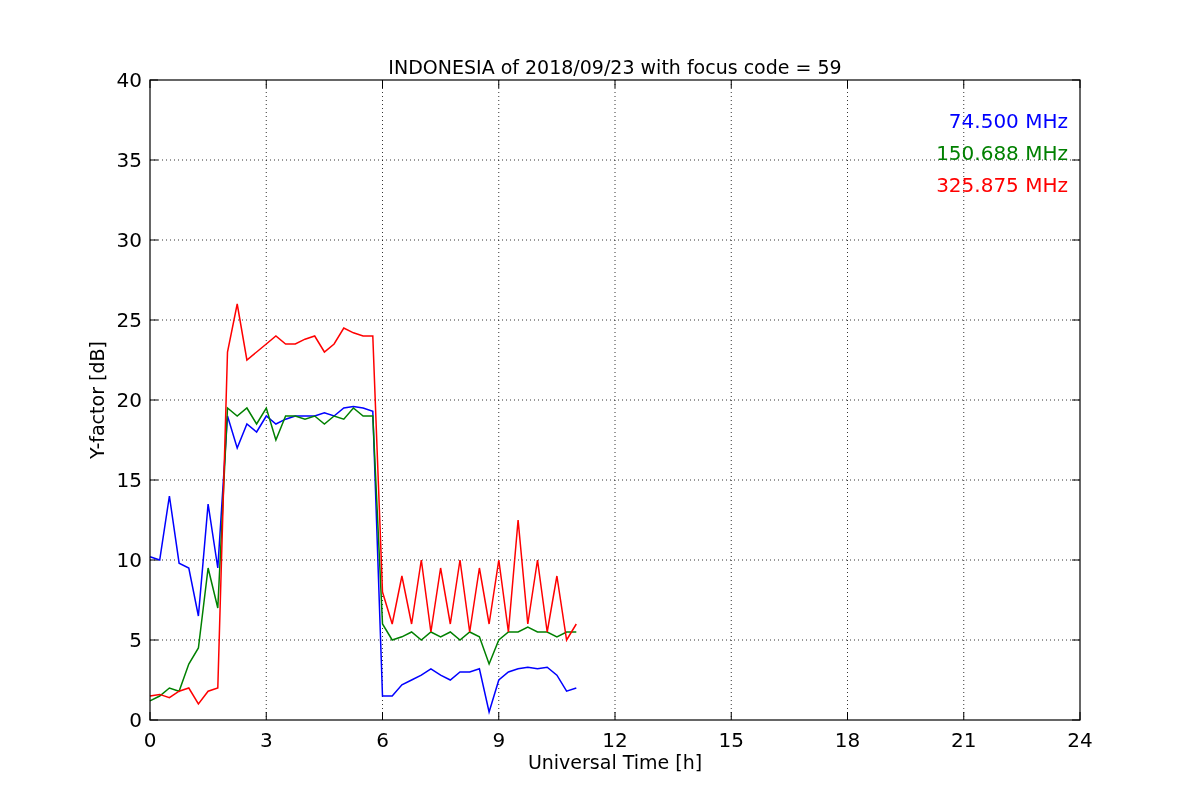  What do you see at coordinates (97, 400) in the screenshot?
I see `axis-title: Y-factor [dB]` at bounding box center [97, 400].